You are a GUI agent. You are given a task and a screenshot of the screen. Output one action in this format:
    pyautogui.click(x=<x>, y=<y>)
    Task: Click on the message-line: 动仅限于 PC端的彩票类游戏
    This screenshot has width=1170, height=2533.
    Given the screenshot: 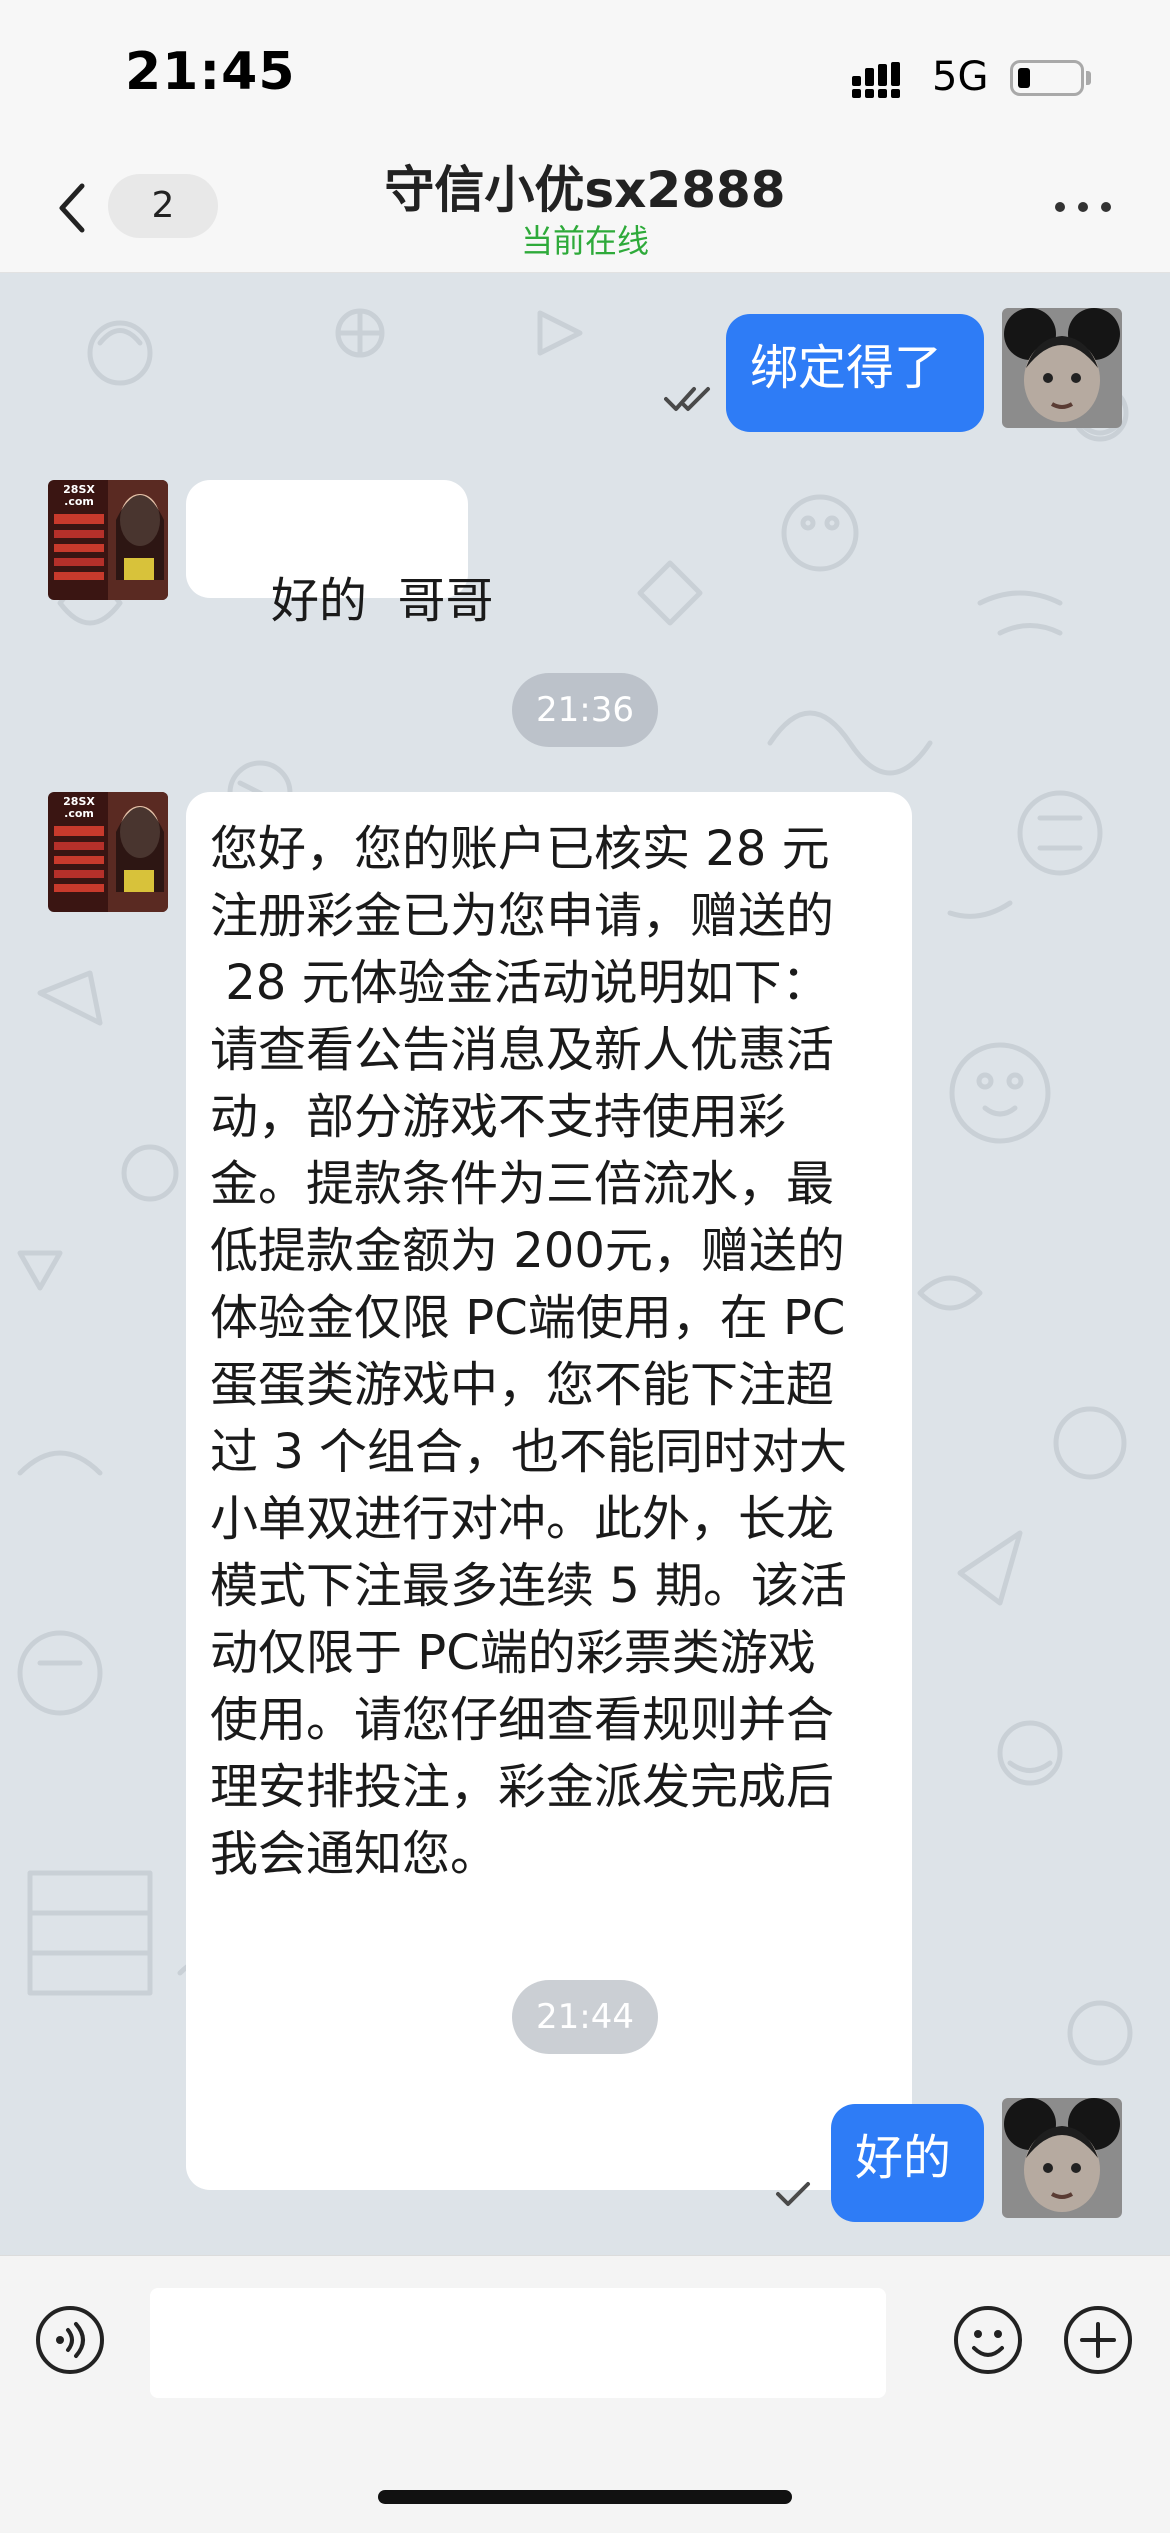 What is the action you would take?
    pyautogui.click(x=513, y=1653)
    